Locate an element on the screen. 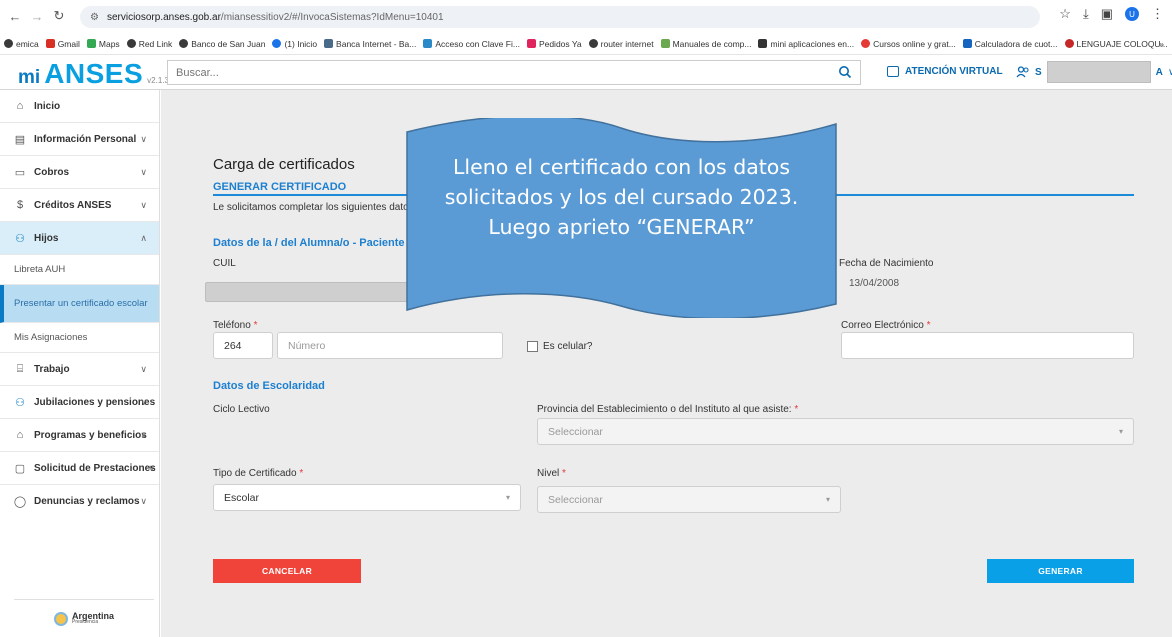 This screenshot has height=637, width=1172. cert-type-label: Tipo de Certificado * is located at coordinates (258, 473).